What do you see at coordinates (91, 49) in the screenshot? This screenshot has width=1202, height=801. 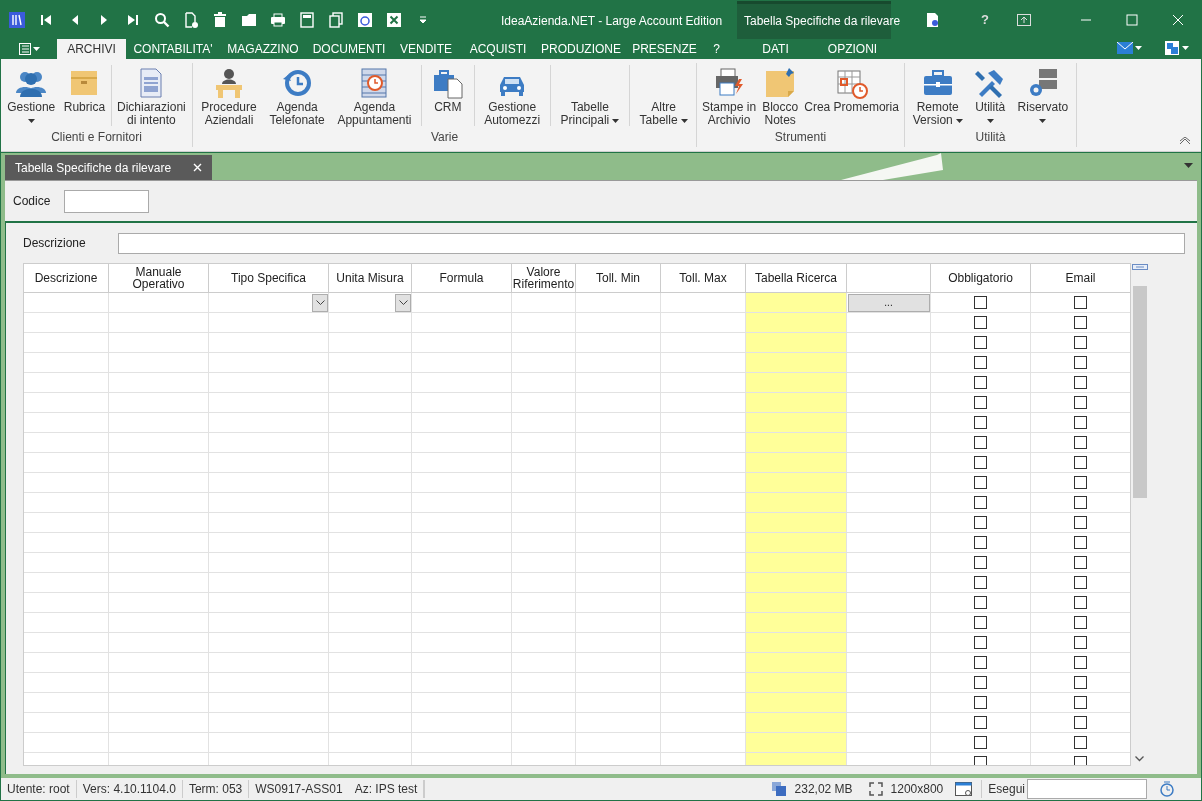 I see `ribbon-tab: ARCHIVI` at bounding box center [91, 49].